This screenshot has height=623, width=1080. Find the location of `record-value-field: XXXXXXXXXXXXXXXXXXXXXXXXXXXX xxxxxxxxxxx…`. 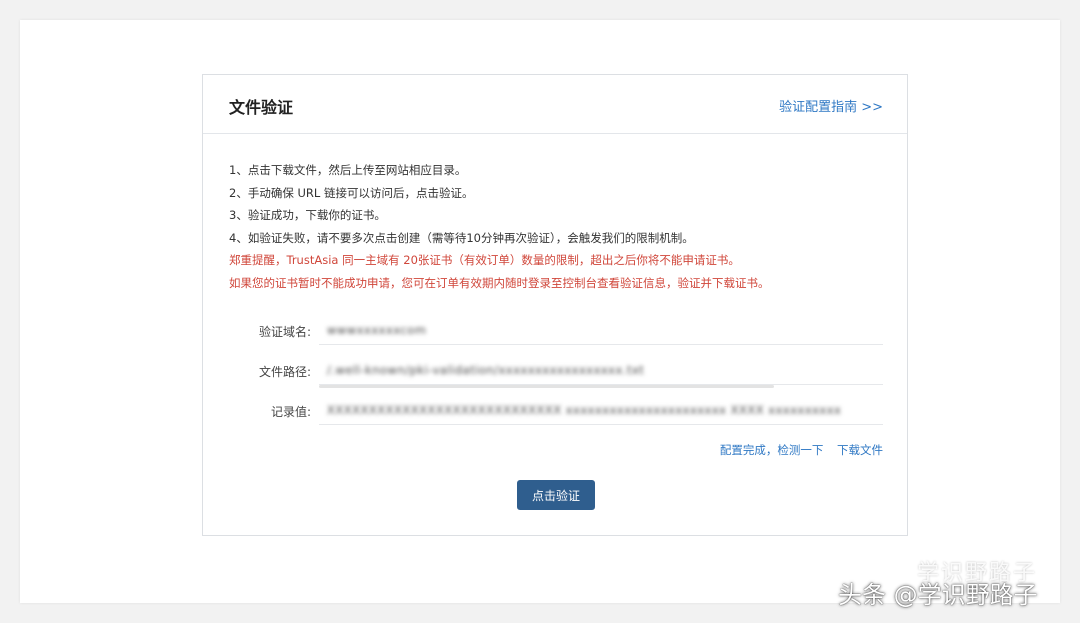

record-value-field: XXXXXXXXXXXXXXXXXXXXXXXXXXXX xxxxxxxxxxx… is located at coordinates (601, 411).